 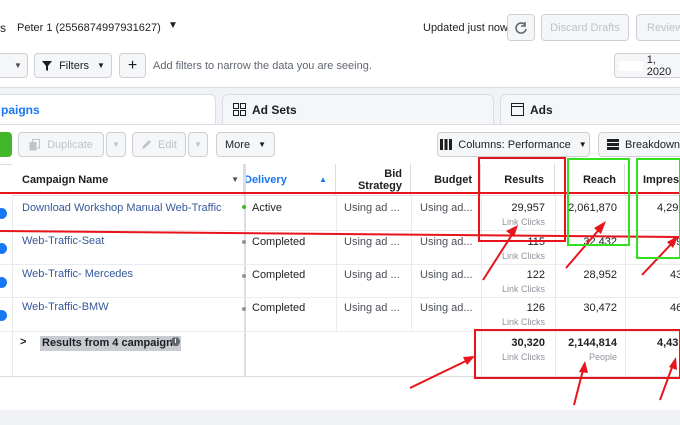 What do you see at coordinates (108, 109) in the screenshot?
I see `tab-campaigns: paigns` at bounding box center [108, 109].